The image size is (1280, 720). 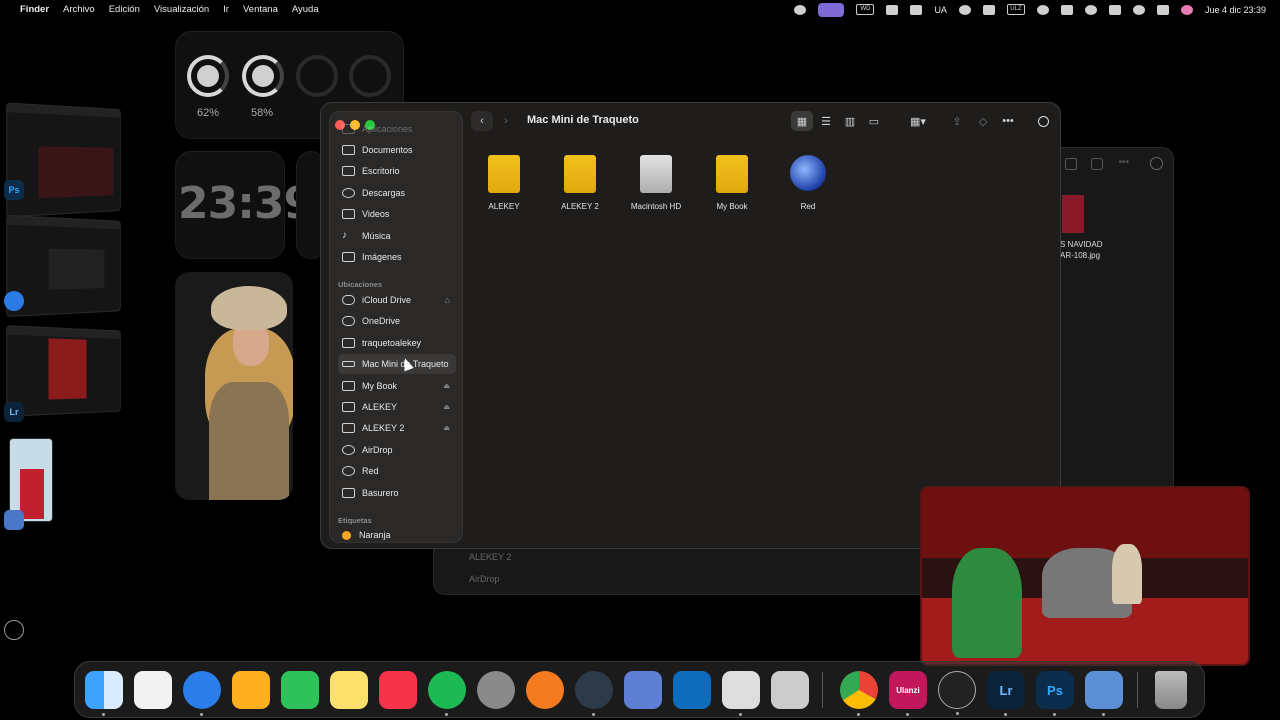 What do you see at coordinates (692, 690) in the screenshot?
I see `dock-outlook` at bounding box center [692, 690].